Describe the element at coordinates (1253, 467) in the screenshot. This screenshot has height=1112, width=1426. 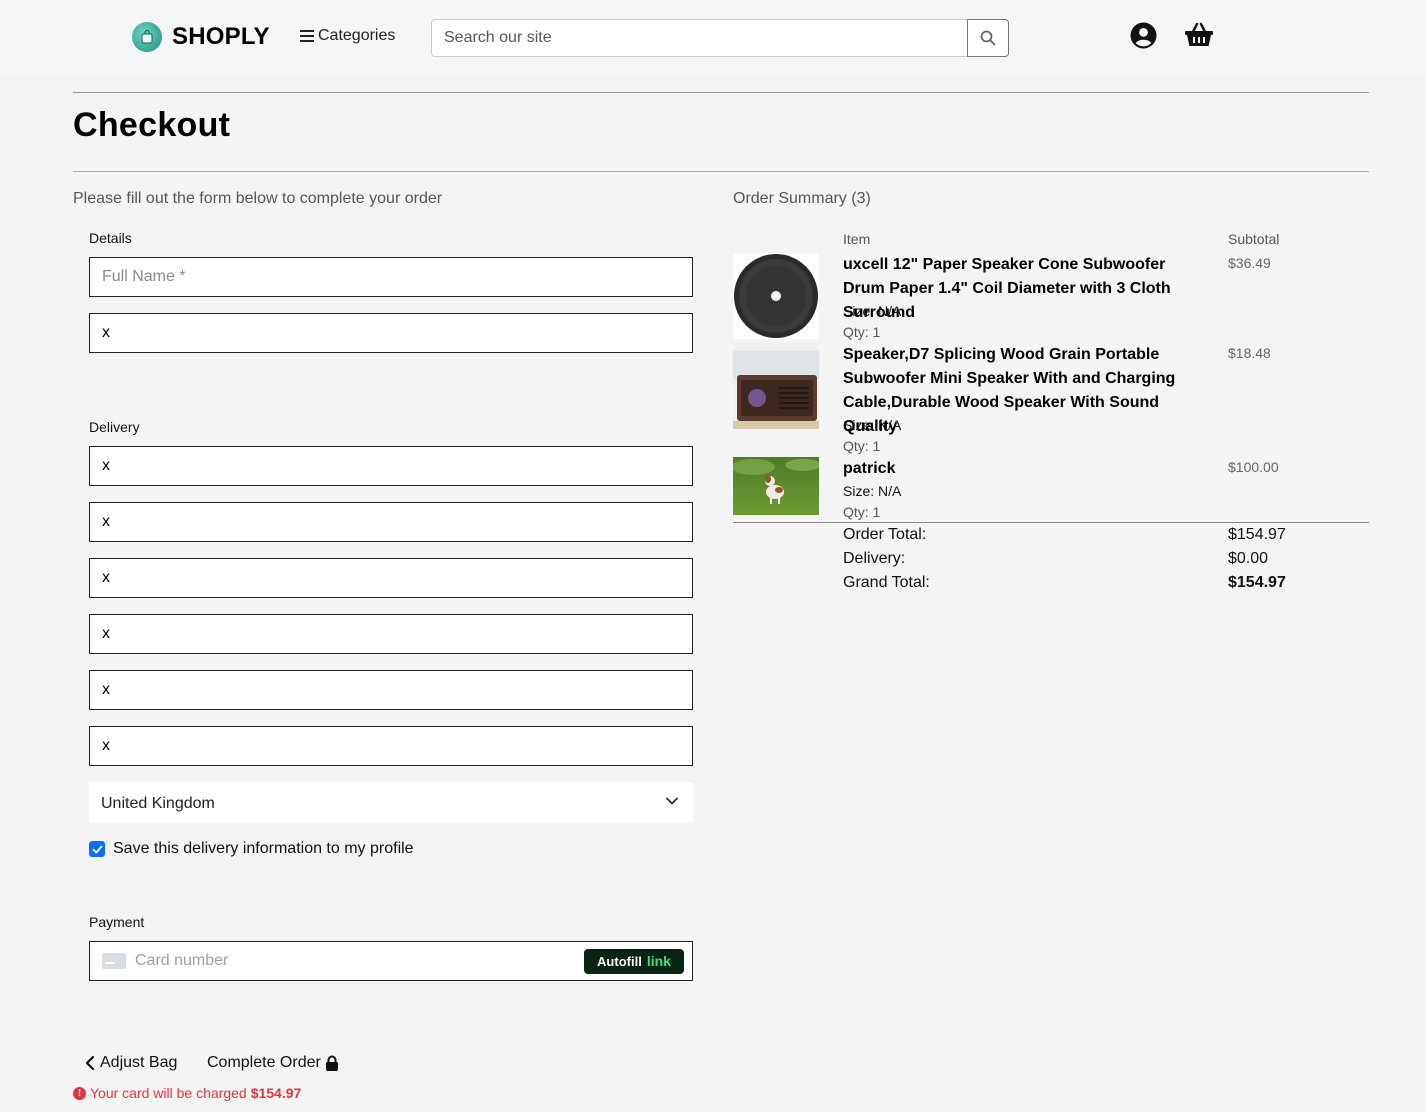
I see `item-price: $100.00` at that location.